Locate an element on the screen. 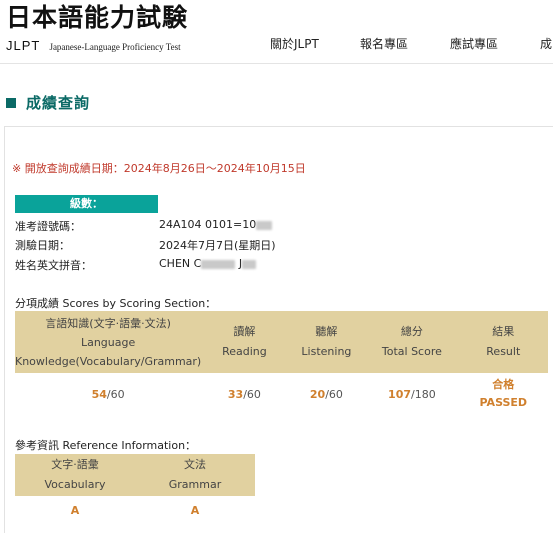 This screenshot has width=553, height=533. exam-date-label: 測驗日期： is located at coordinates (42, 245).